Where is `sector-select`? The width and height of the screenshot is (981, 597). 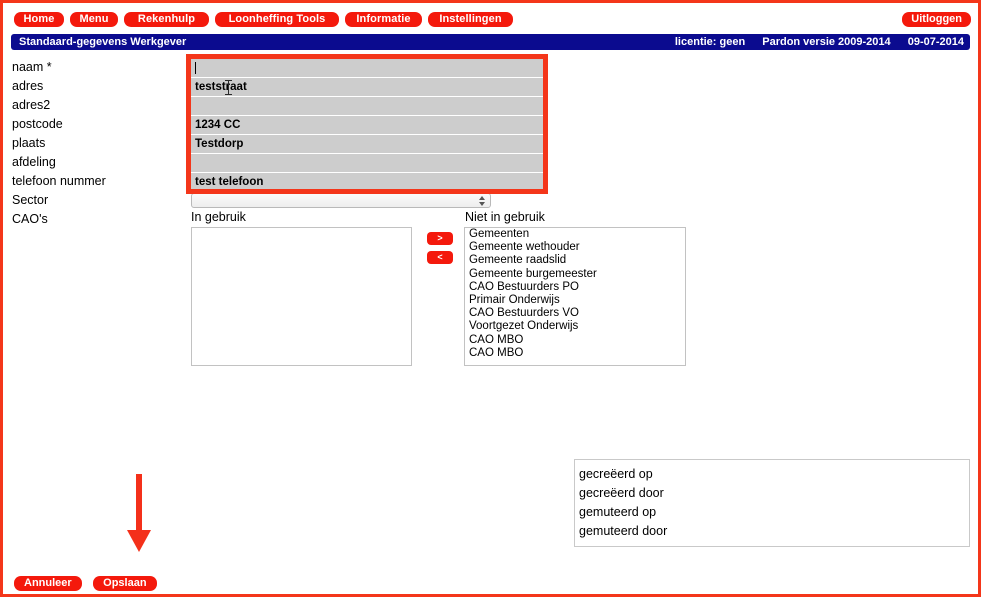 sector-select is located at coordinates (341, 200).